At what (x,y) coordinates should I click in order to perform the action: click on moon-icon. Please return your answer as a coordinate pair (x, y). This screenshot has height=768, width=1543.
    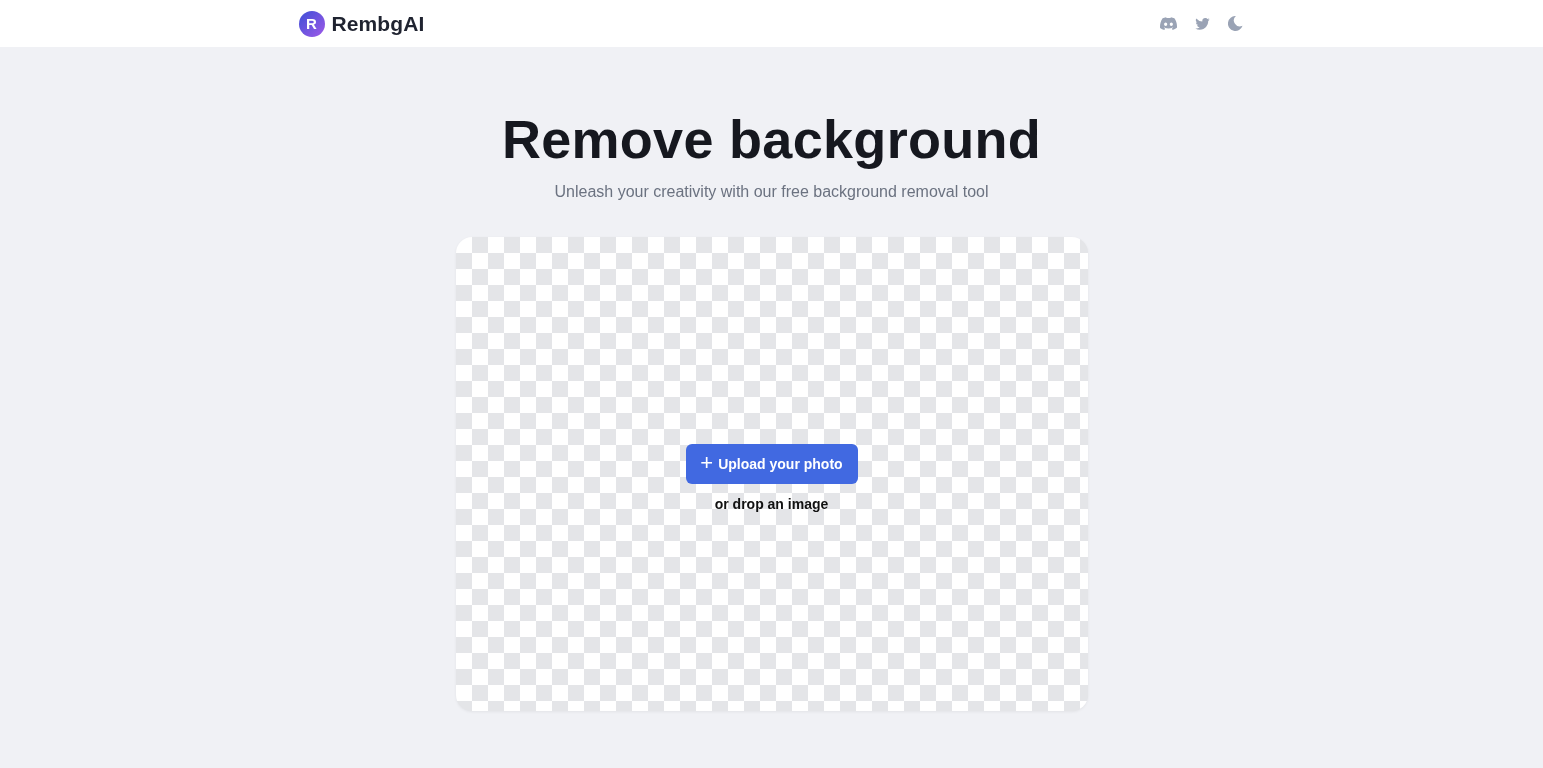
    Looking at the image, I should click on (1235, 23).